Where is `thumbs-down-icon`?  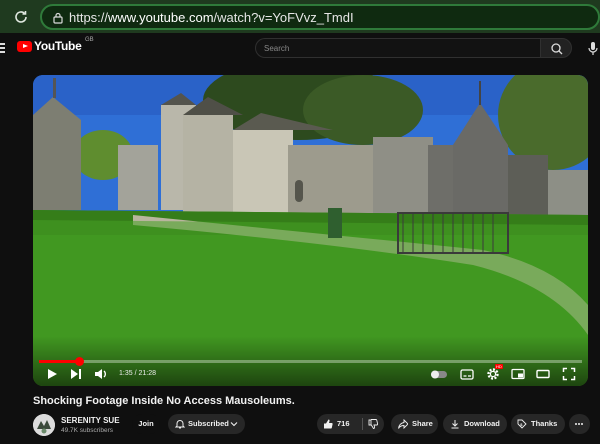
thumbs-down-icon is located at coordinates (373, 424).